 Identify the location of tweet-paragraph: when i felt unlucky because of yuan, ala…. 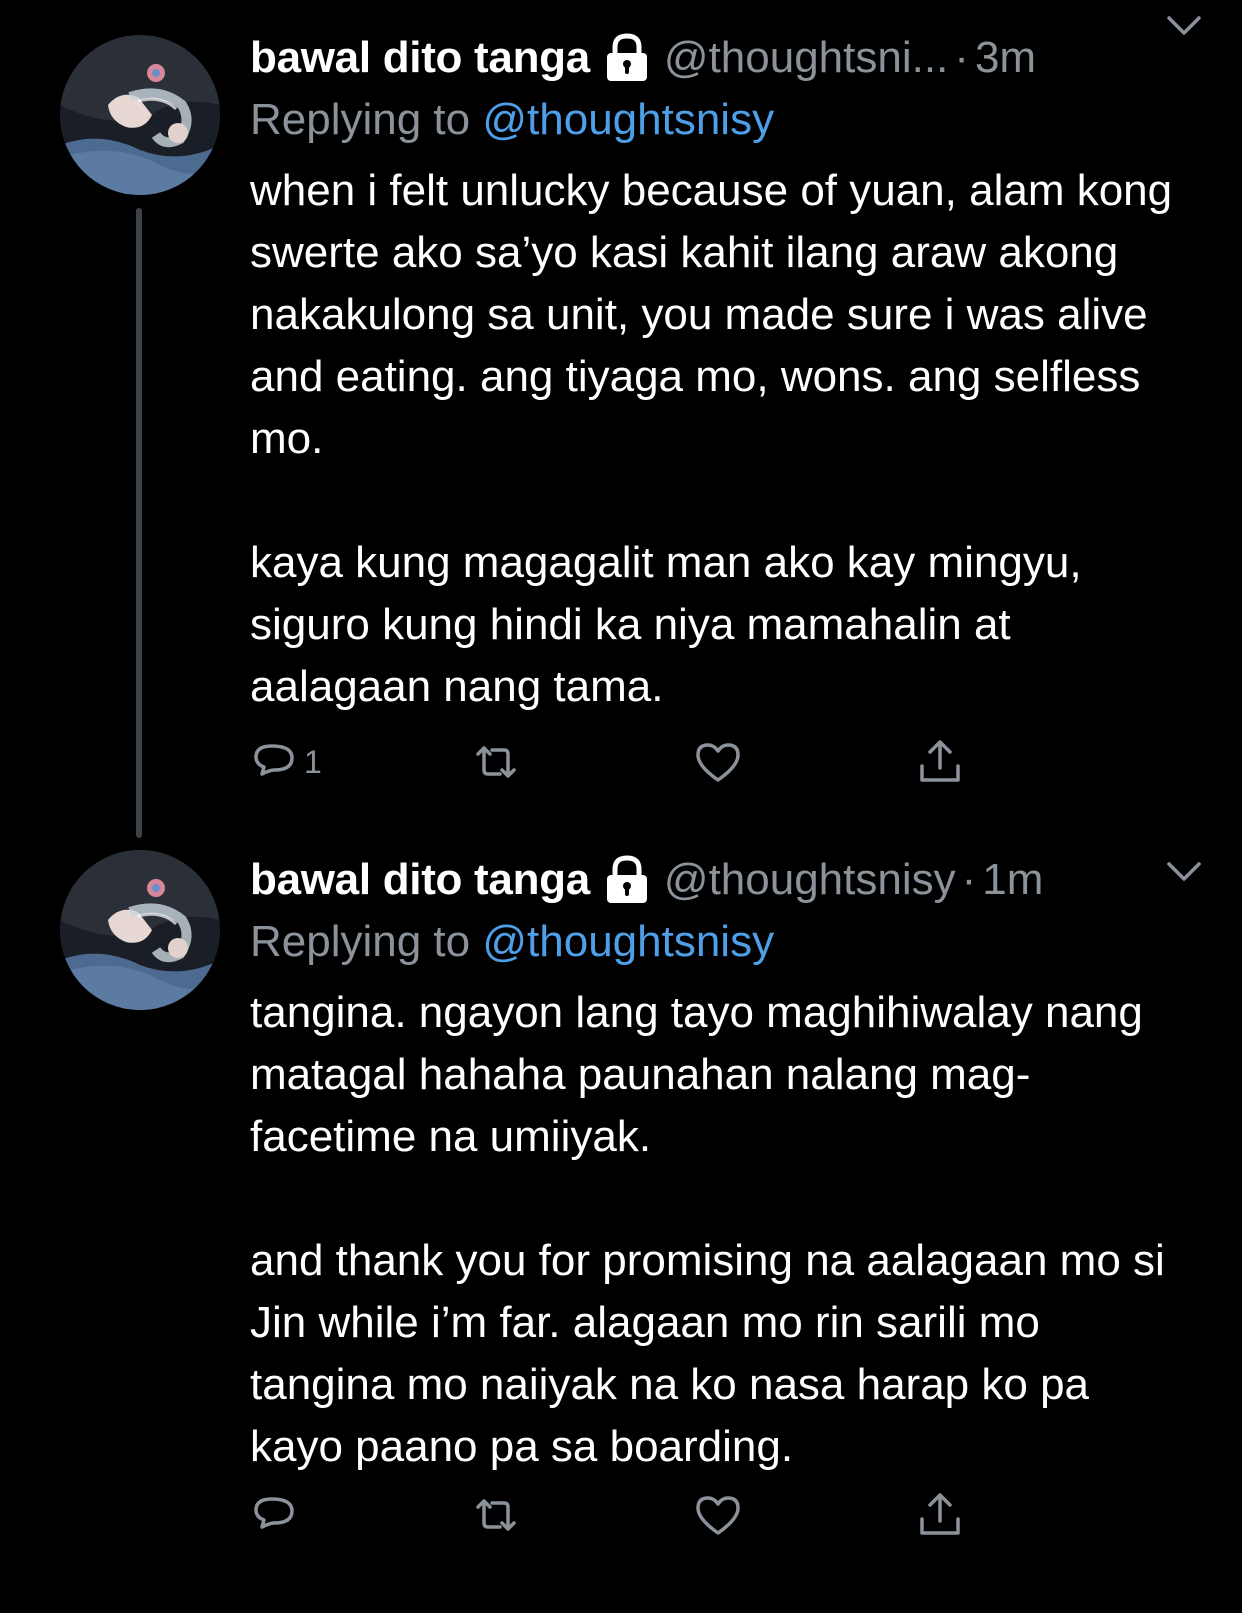
(711, 314).